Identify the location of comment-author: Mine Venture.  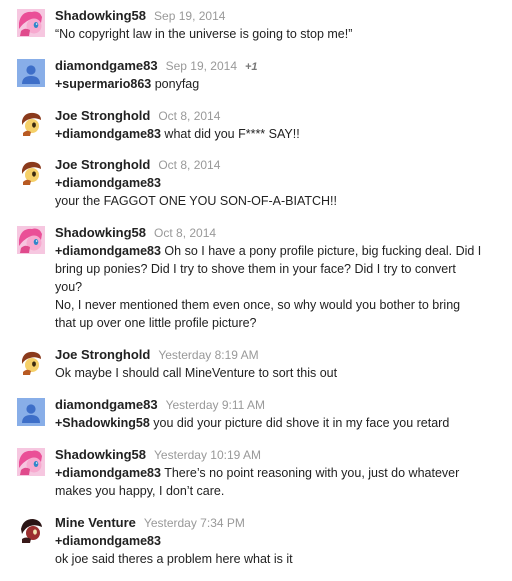
(95, 522).